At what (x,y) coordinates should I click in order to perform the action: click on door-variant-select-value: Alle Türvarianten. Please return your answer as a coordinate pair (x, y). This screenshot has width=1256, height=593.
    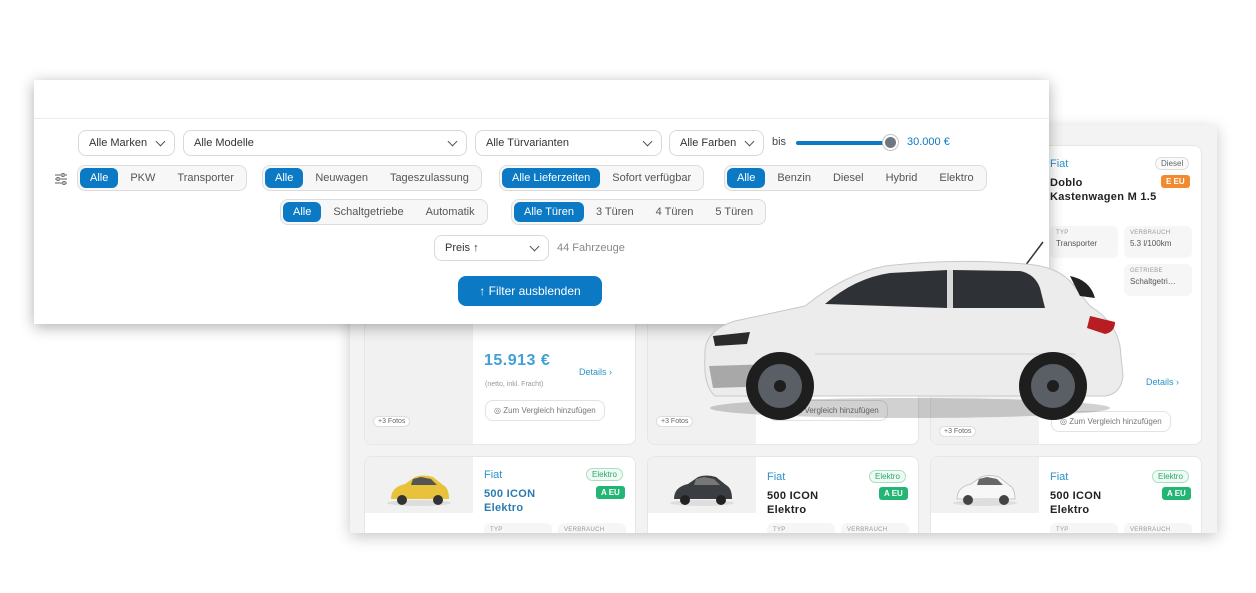
    Looking at the image, I should click on (527, 143).